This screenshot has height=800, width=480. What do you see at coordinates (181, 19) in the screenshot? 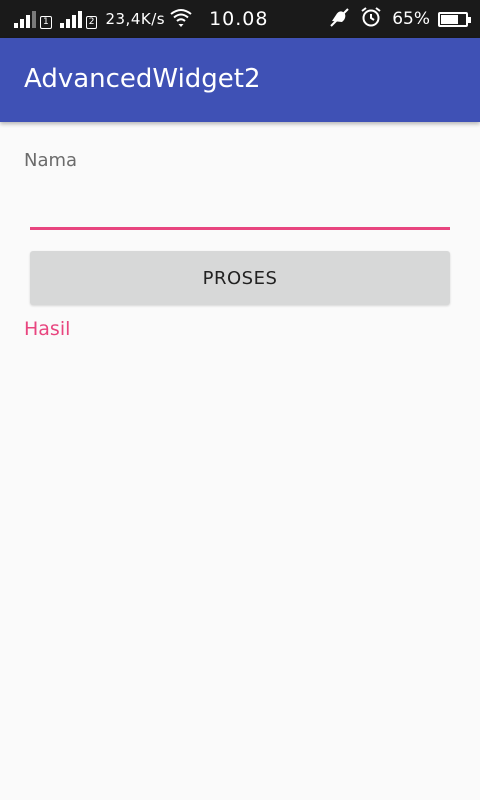
I see `wifi-icon` at bounding box center [181, 19].